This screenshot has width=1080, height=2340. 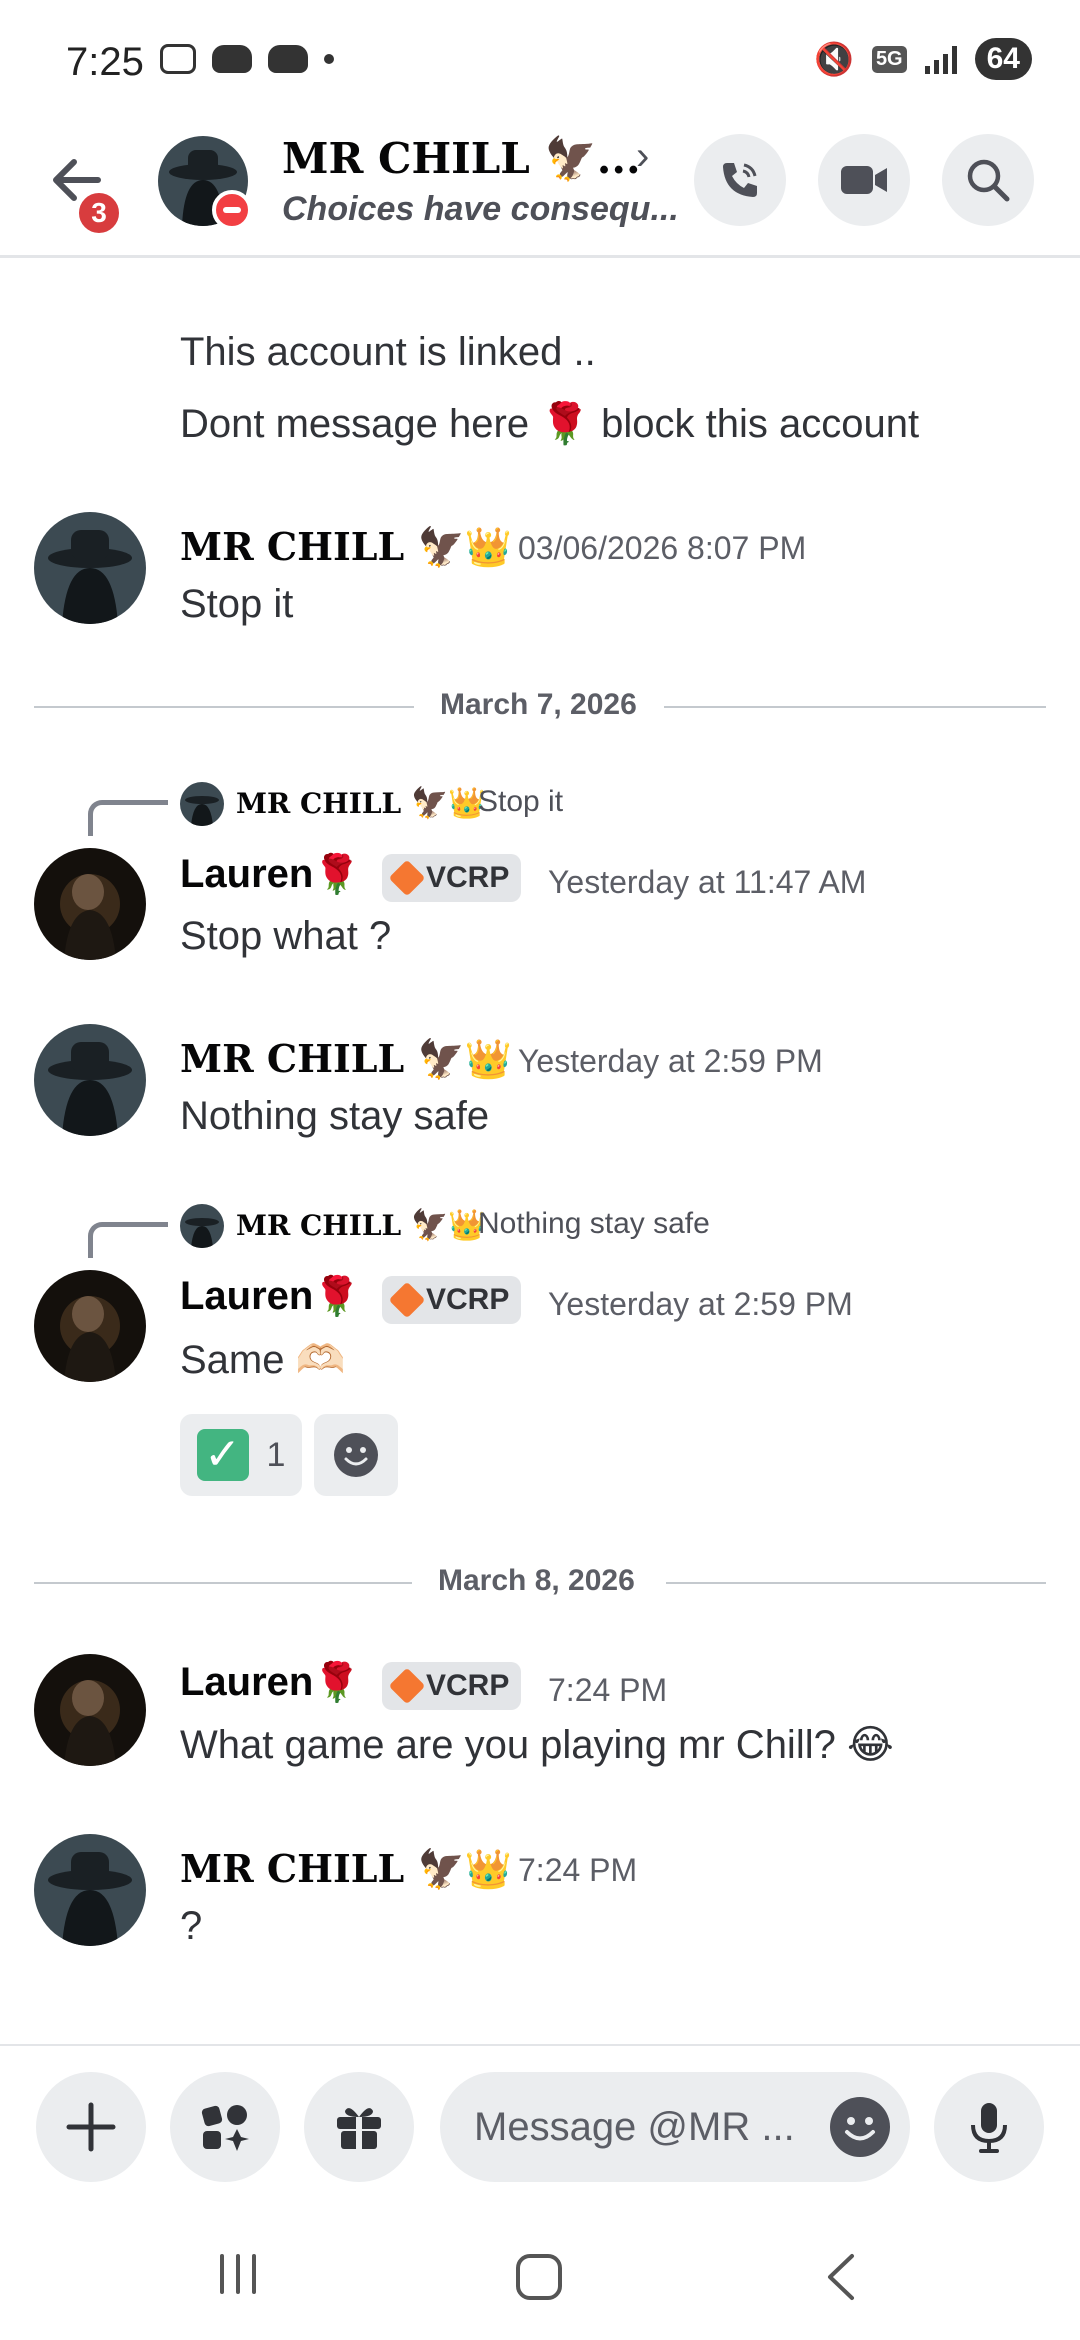 I want to click on gift-button, so click(x=359, y=2127).